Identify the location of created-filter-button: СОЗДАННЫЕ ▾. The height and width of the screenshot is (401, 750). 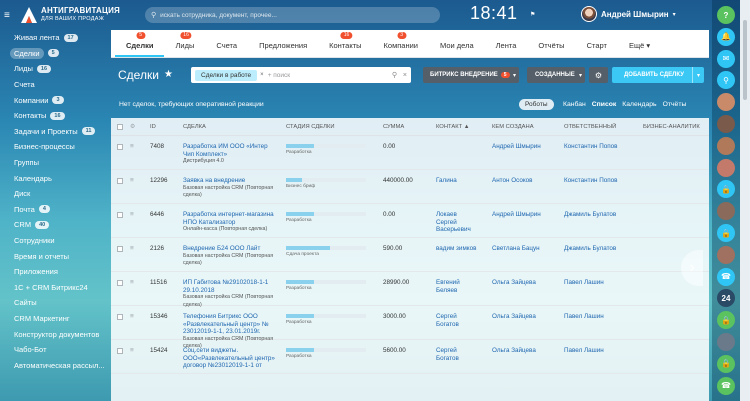
(556, 75).